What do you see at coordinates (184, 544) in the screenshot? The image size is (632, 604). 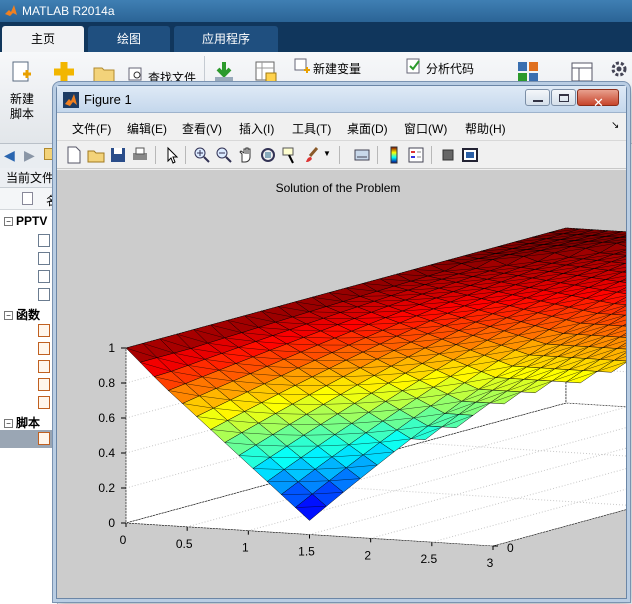 I see `x-tick-label: 0.5` at bounding box center [184, 544].